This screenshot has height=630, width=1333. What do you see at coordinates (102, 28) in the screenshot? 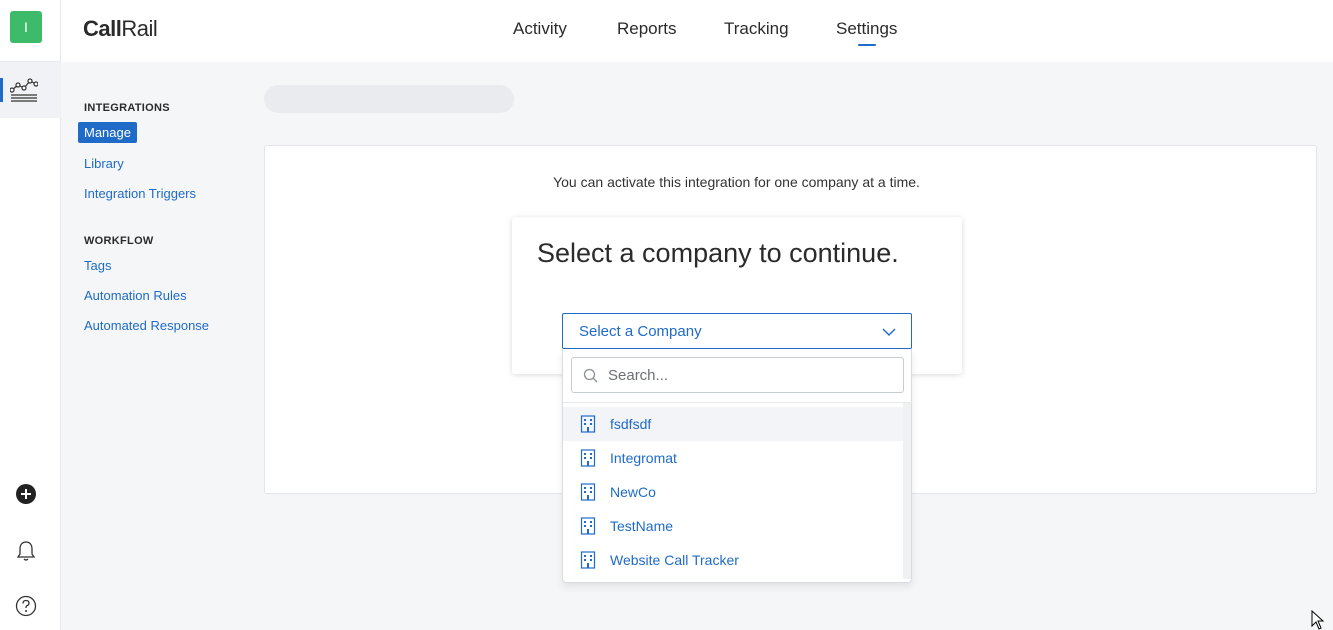
I see `logo-part-call: Call` at bounding box center [102, 28].